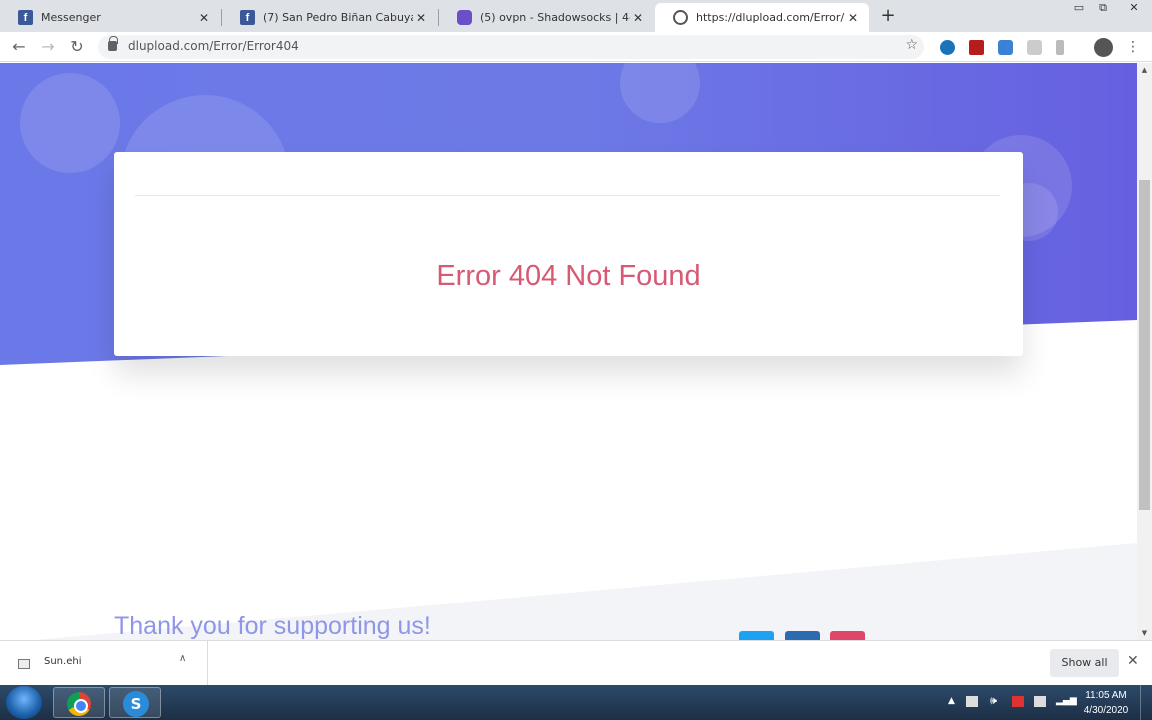 The width and height of the screenshot is (1152, 720). Describe the element at coordinates (77, 47) in the screenshot. I see `reload-icon: ↻` at that location.